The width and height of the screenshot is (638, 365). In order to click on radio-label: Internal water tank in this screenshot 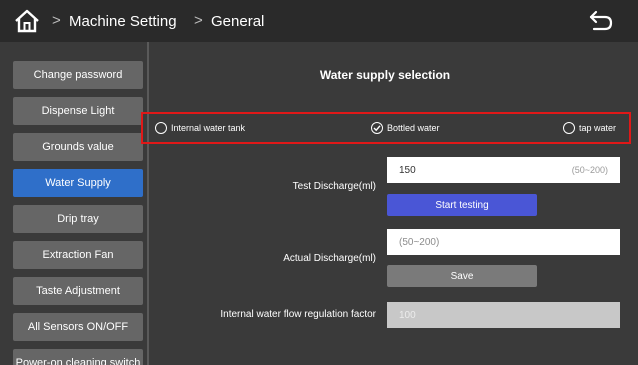, I will do `click(208, 128)`.